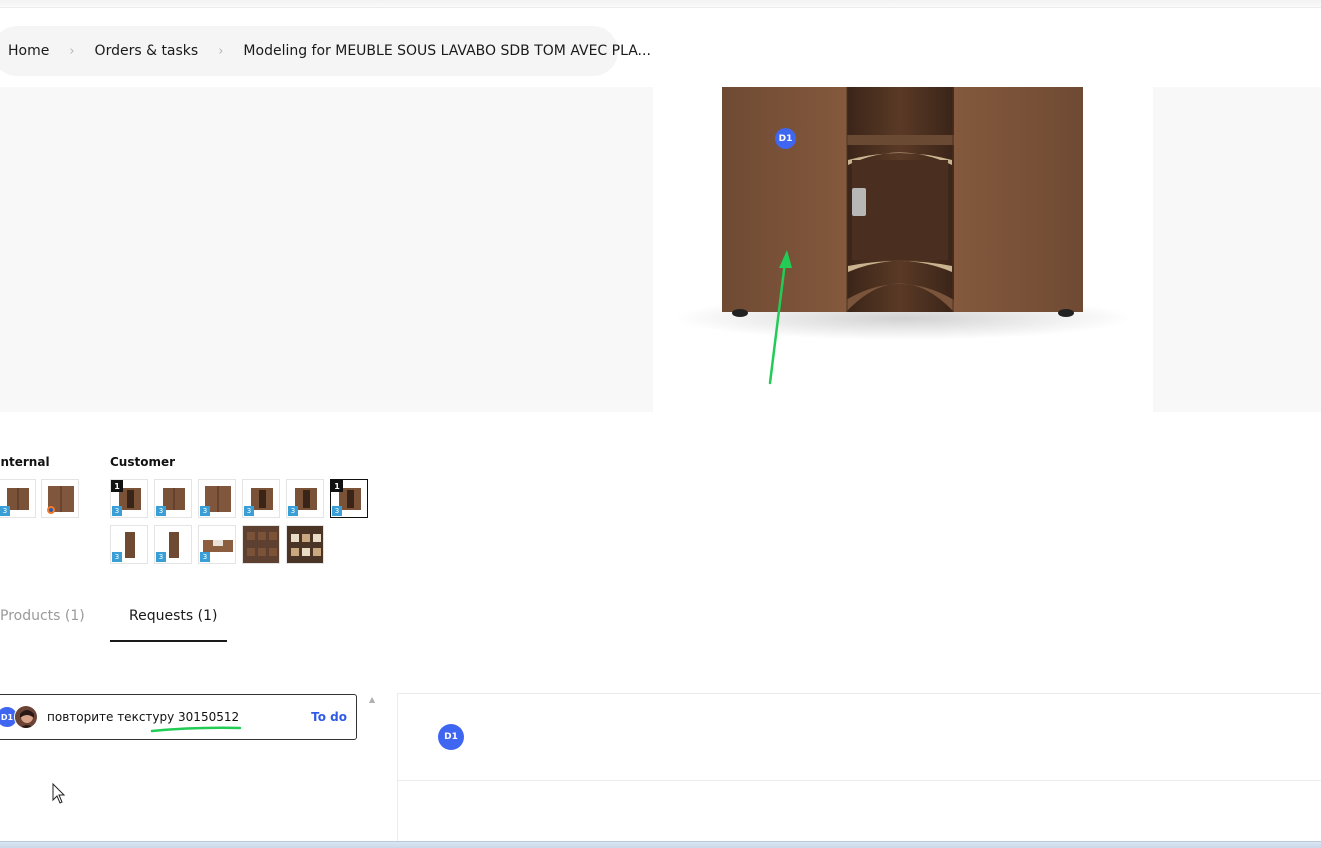 The image size is (1321, 848). What do you see at coordinates (26, 717) in the screenshot?
I see `user-avatar` at bounding box center [26, 717].